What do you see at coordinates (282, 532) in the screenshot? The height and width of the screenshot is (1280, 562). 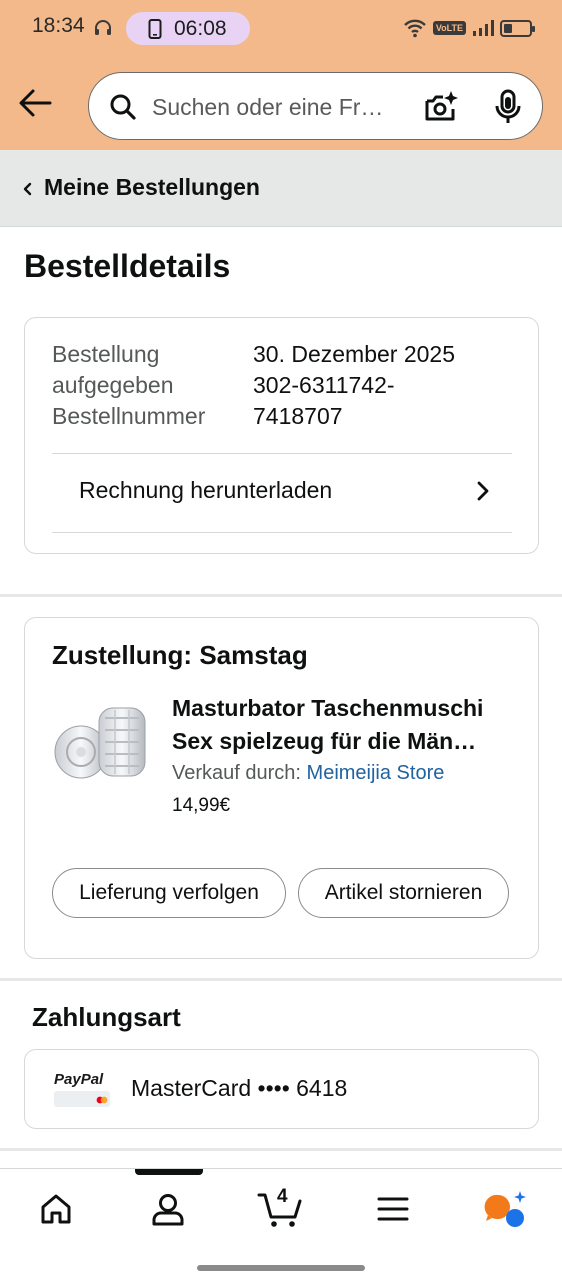 I see `divider` at bounding box center [282, 532].